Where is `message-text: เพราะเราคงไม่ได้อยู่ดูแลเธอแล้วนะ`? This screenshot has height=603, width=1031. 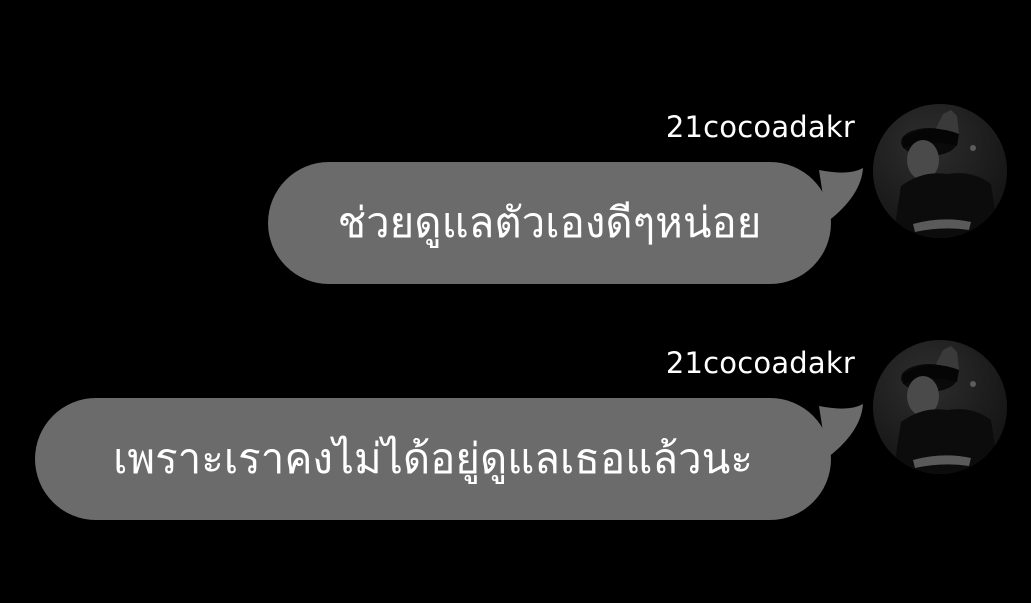
message-text: เพราะเราคงไม่ได้อยู่ดูแลเธอแล้วนะ is located at coordinates (433, 458).